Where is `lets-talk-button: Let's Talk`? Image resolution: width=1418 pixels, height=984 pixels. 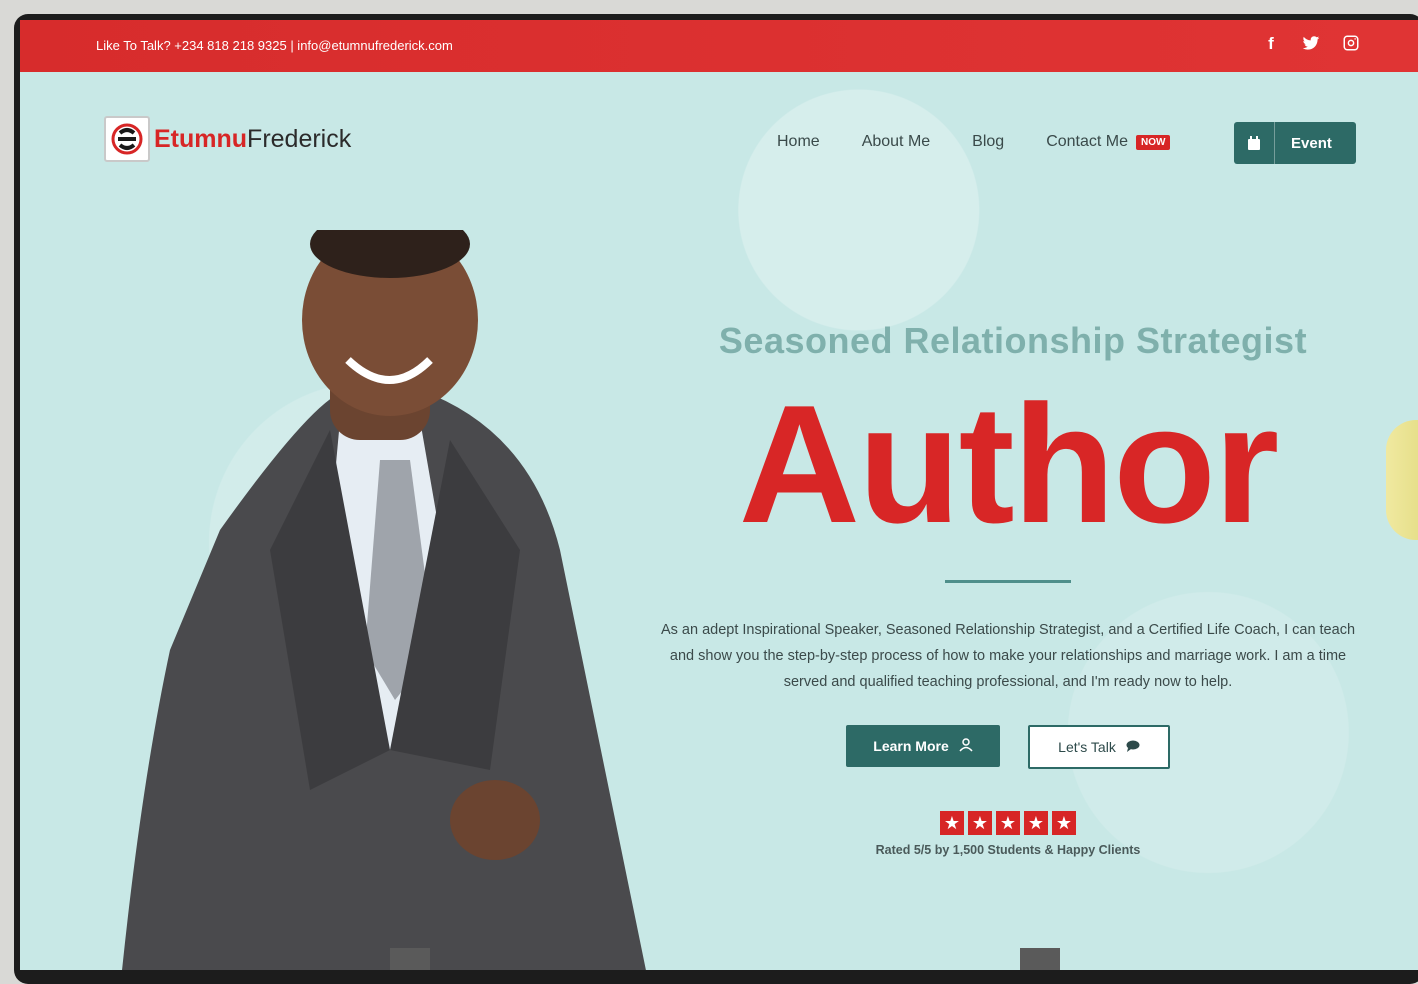
lets-talk-button: Let's Talk is located at coordinates (1099, 747).